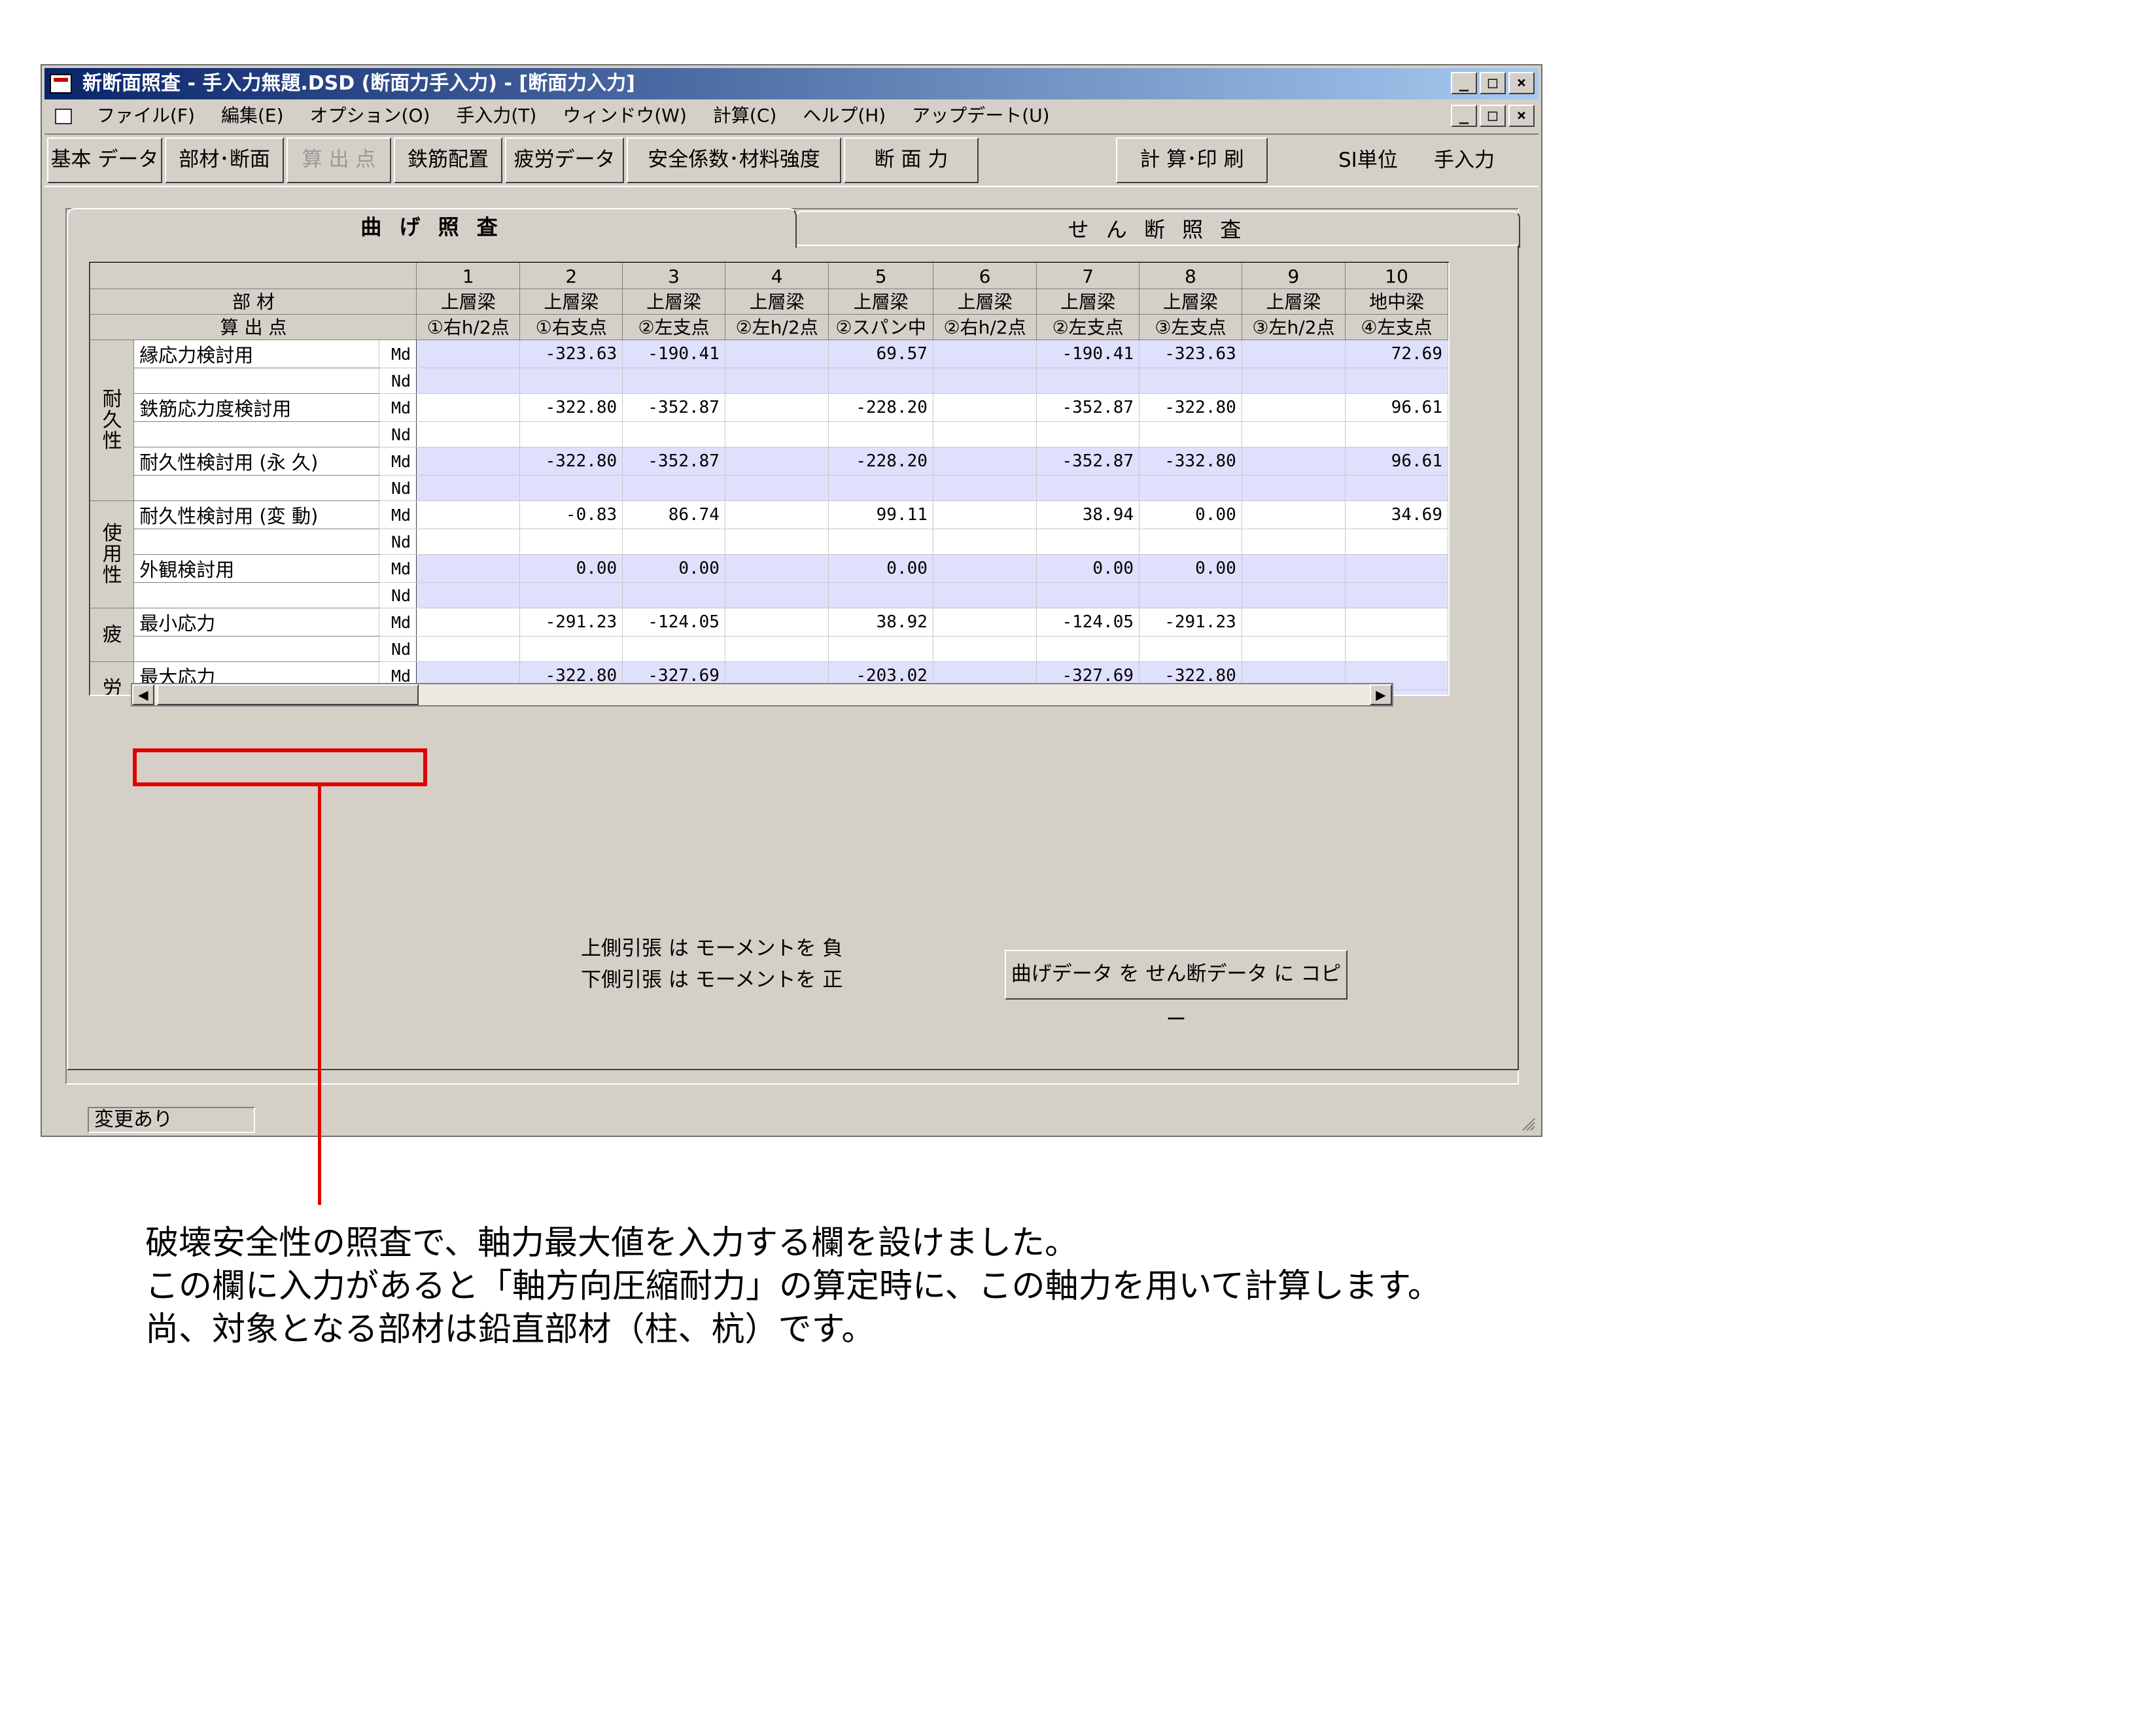 The image size is (2156, 1727). What do you see at coordinates (1157, 230) in the screenshot?
I see `tab-shear: せ ん 断 照 査` at bounding box center [1157, 230].